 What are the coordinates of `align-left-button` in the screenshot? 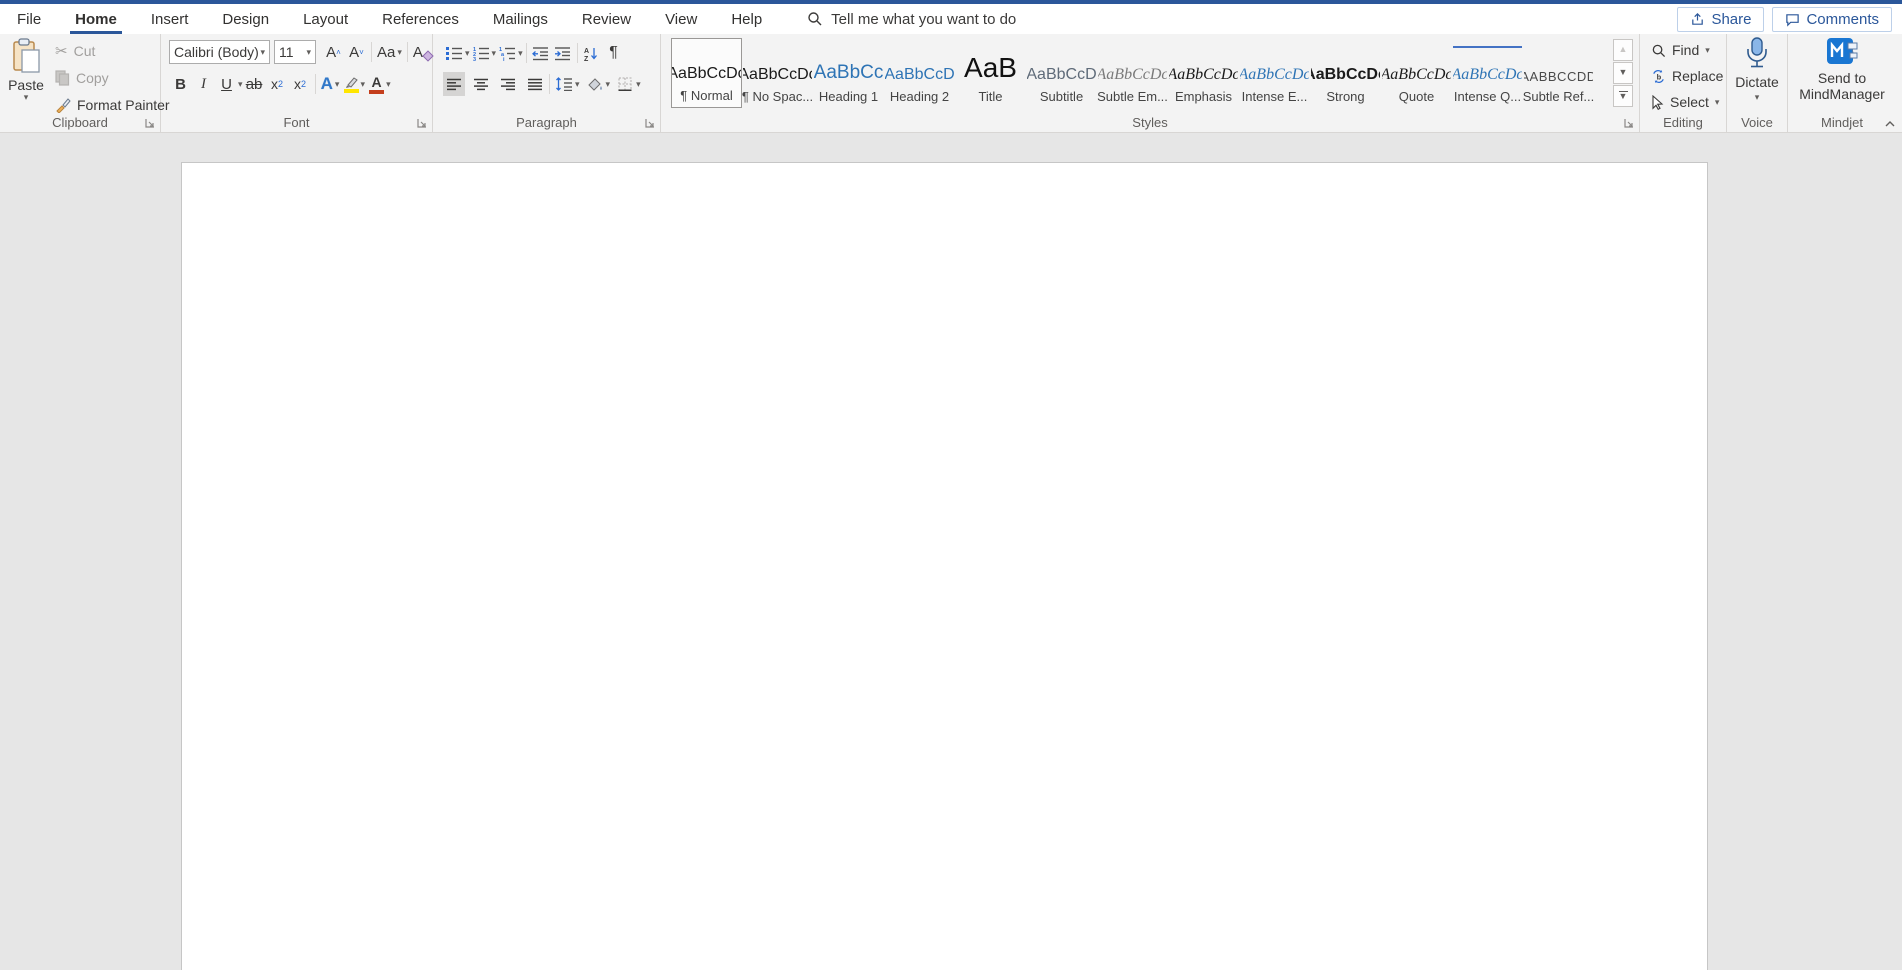 It's located at (454, 84).